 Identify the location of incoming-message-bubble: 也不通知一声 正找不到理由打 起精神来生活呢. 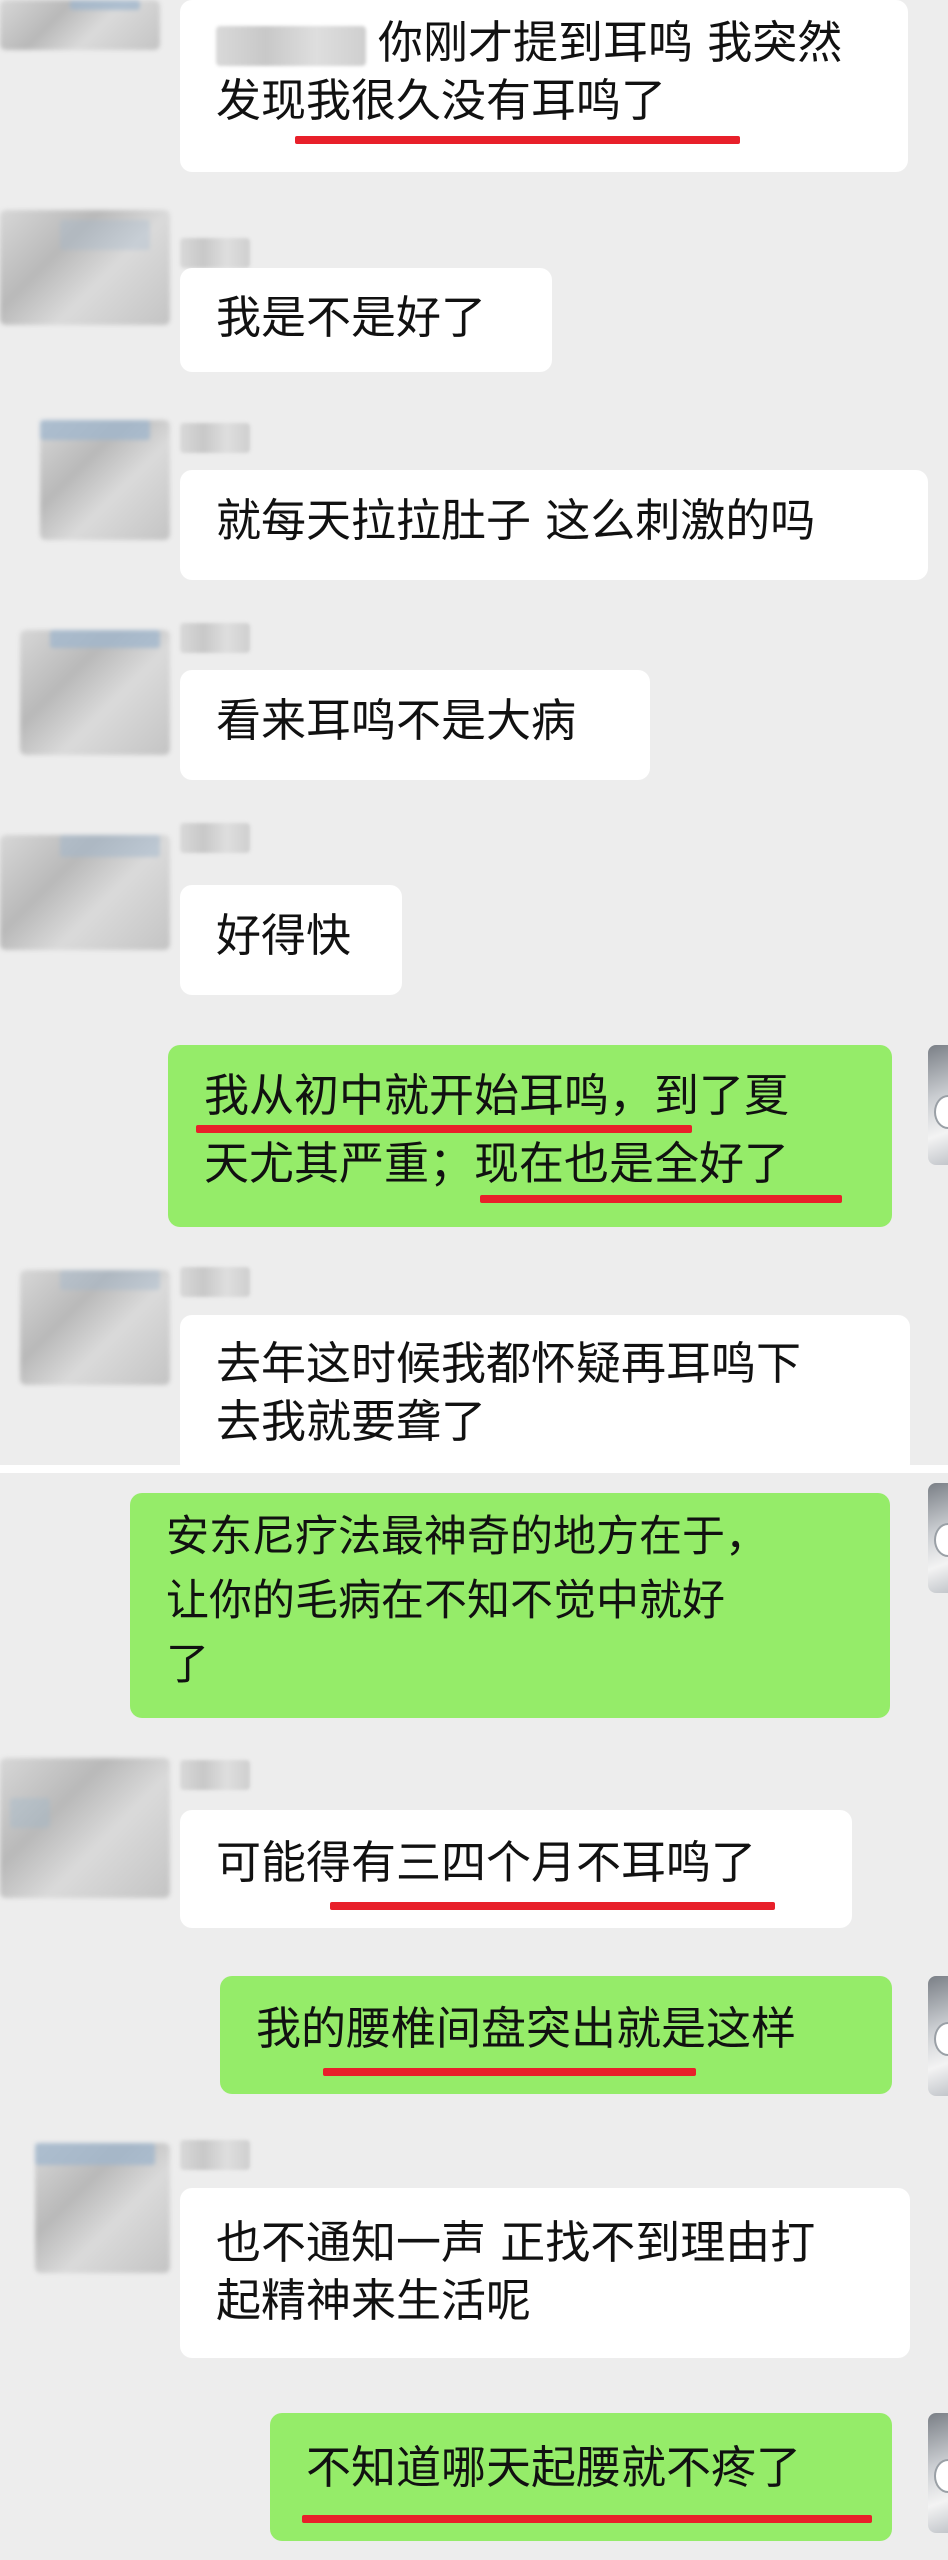
(545, 2273).